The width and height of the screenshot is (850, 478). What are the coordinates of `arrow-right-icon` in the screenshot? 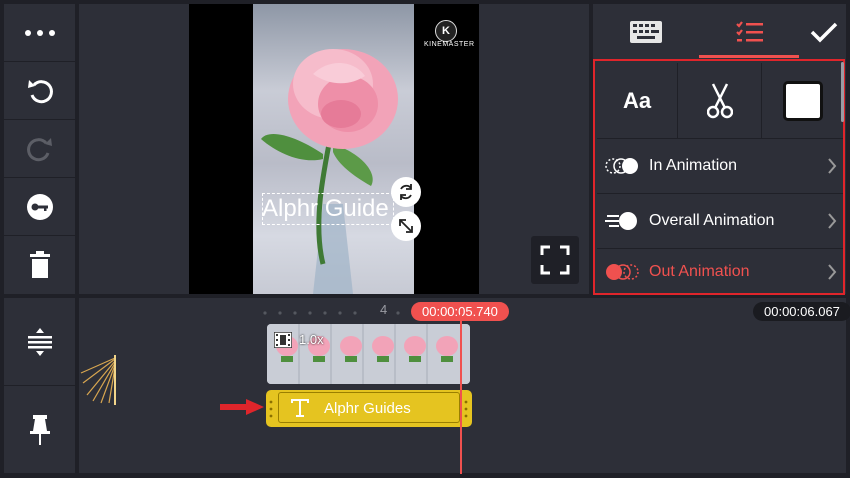 It's located at (242, 407).